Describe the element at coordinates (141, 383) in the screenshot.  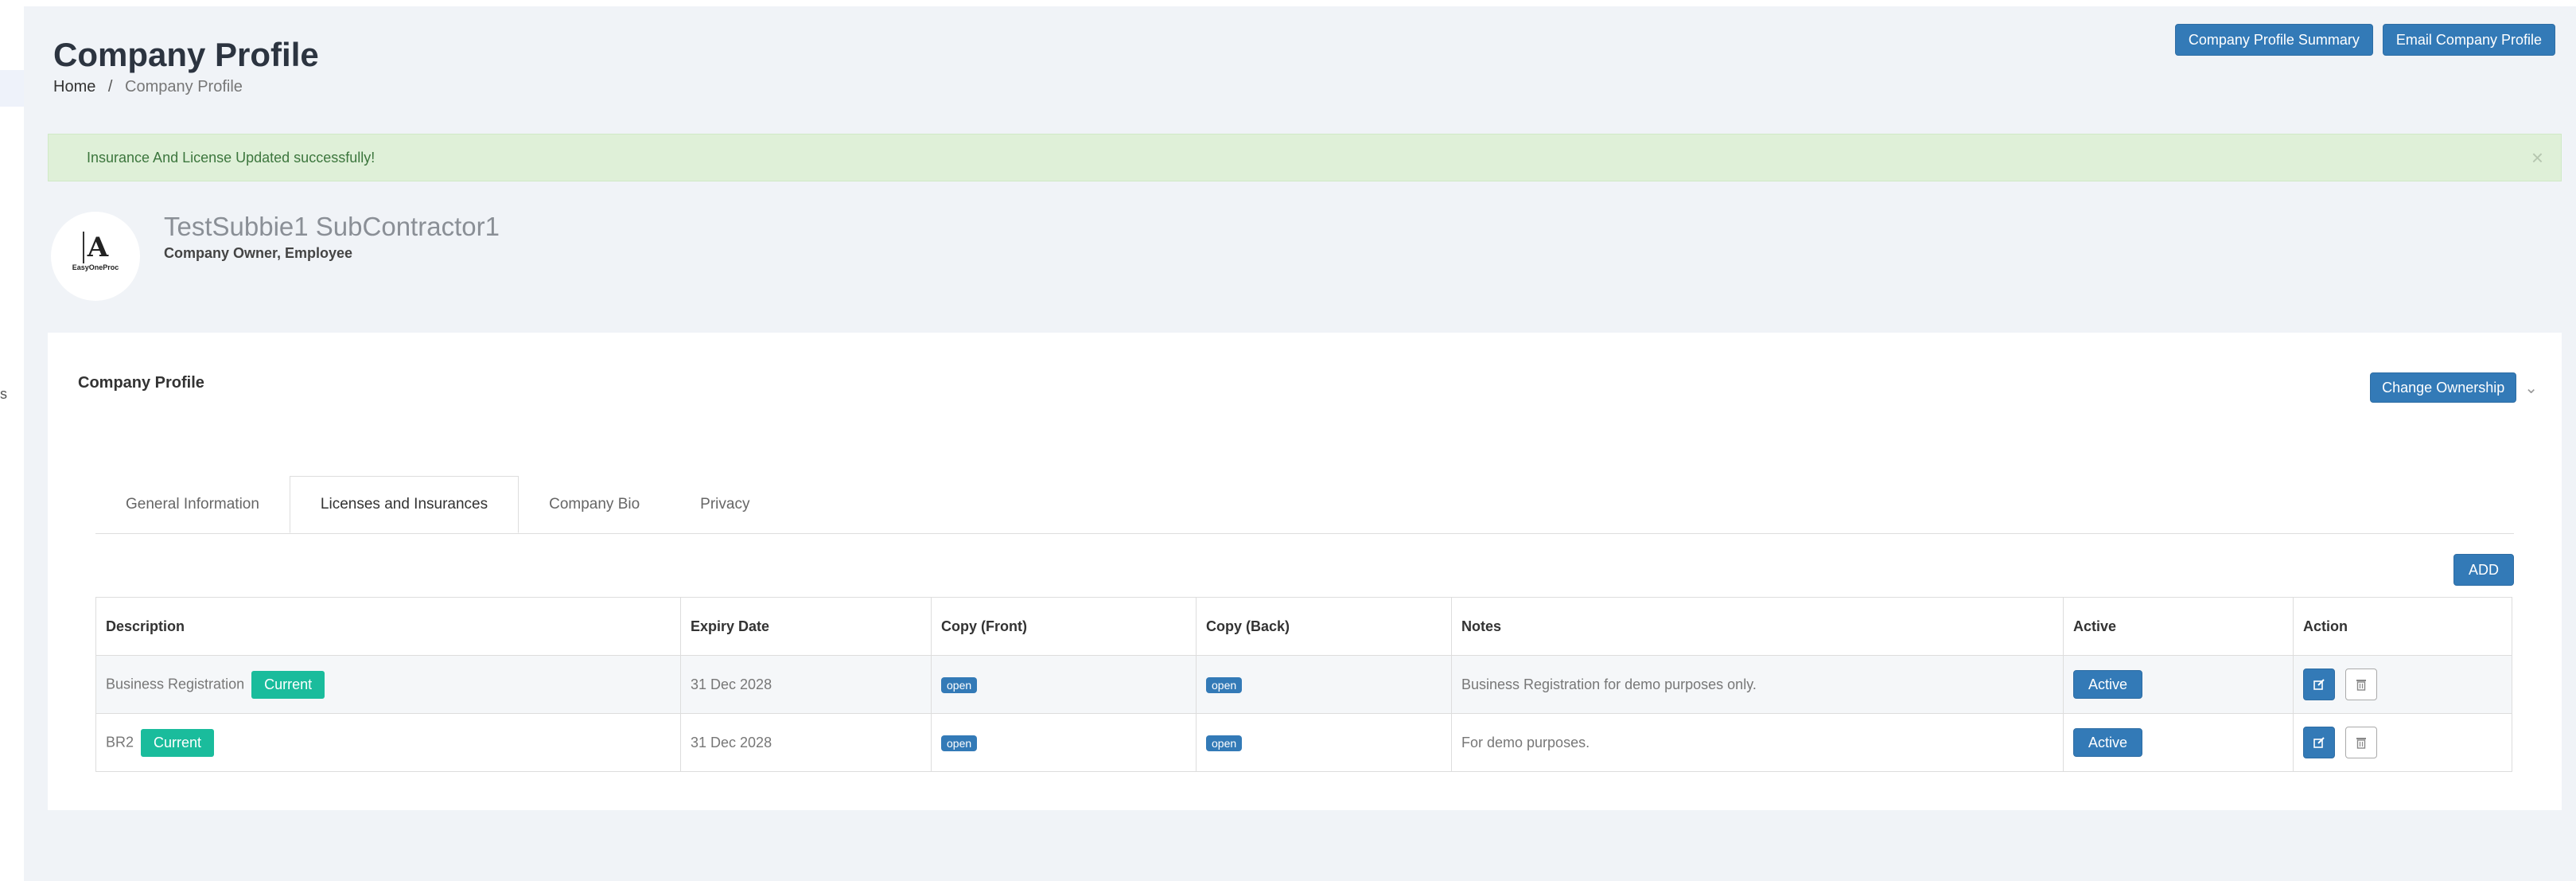
I see `panel-title: Company Profile` at that location.